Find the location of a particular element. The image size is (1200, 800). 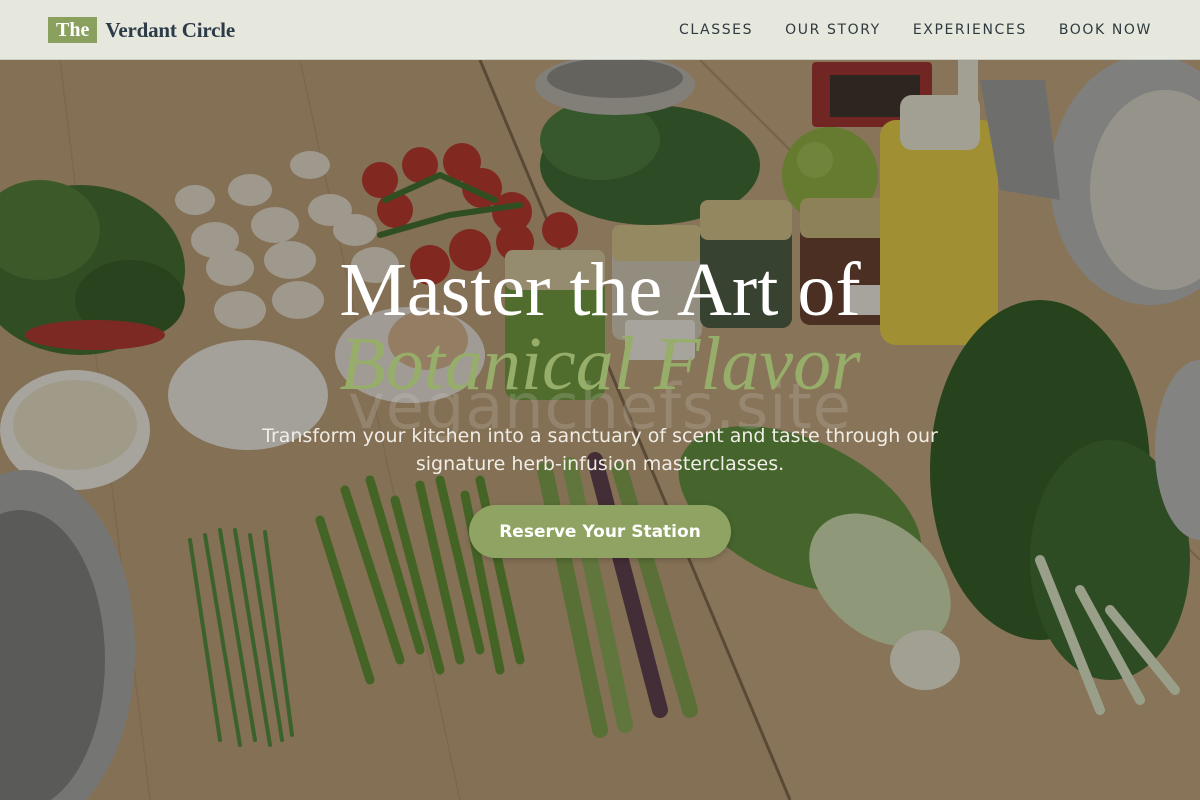

main-nav: CLASSES OUR STORY EXPERIENCES BOOK NOW is located at coordinates (915, 30).